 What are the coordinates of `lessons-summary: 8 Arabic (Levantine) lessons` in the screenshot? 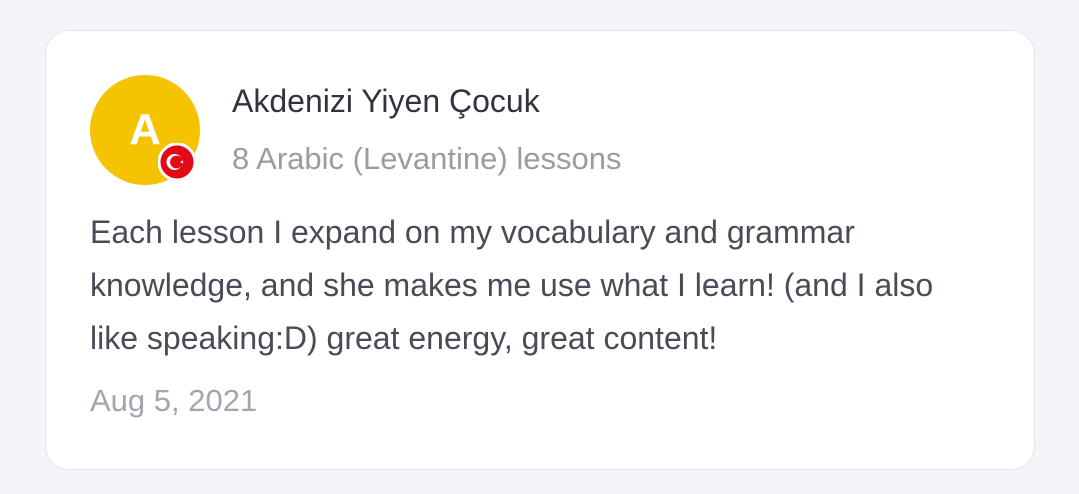 It's located at (427, 158).